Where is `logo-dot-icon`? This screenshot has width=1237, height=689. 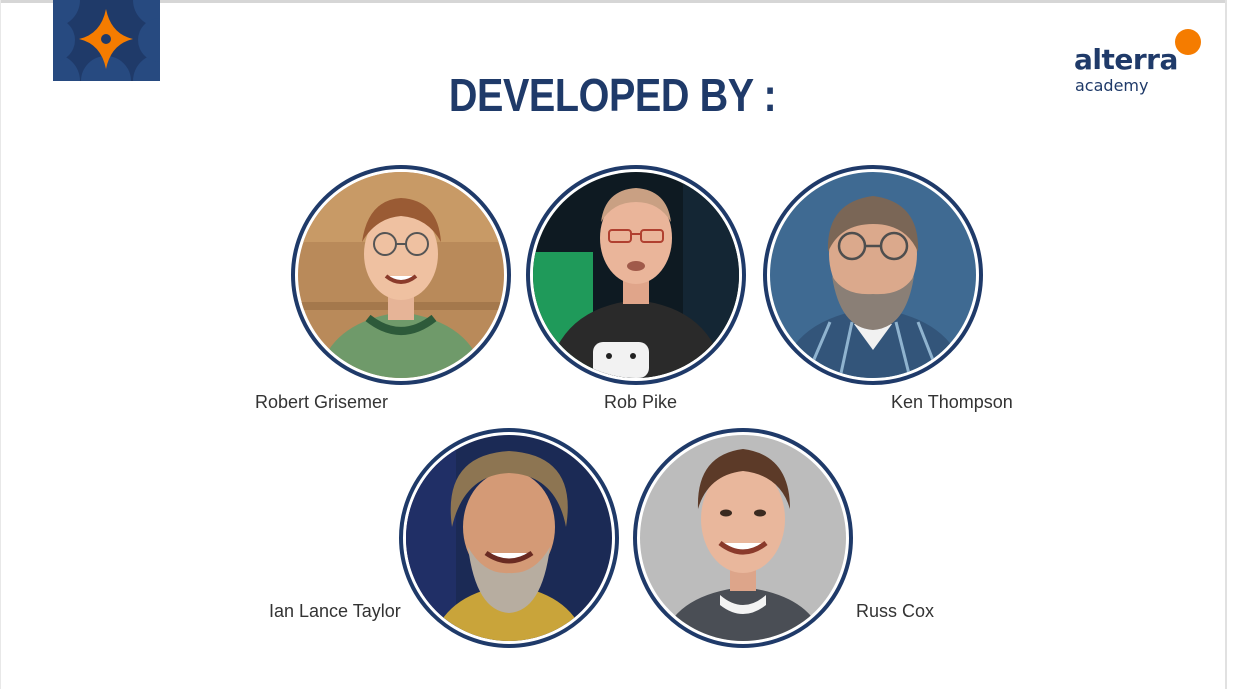
logo-dot-icon is located at coordinates (1188, 42).